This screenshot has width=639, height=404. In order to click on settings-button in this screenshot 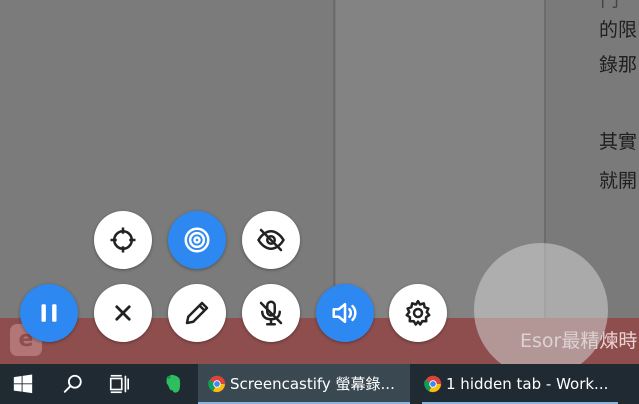, I will do `click(418, 313)`.